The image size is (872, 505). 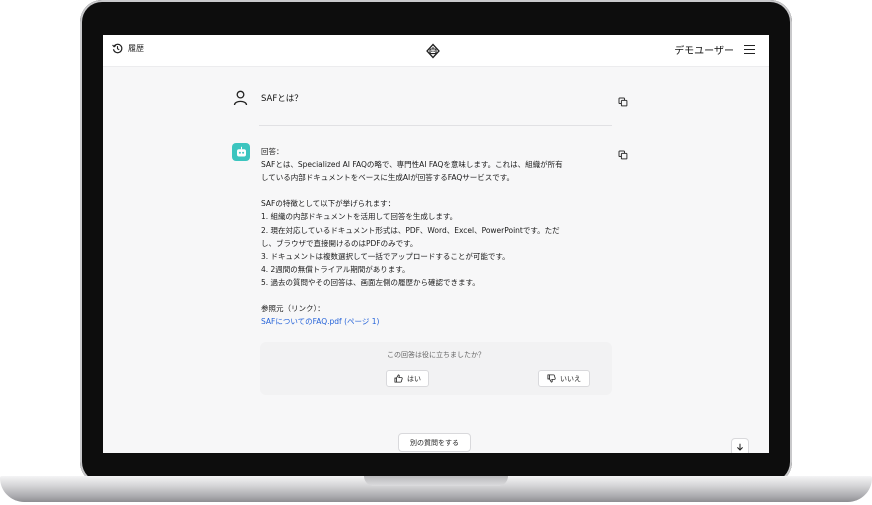 I want to click on history-label: 履歴, so click(x=136, y=48).